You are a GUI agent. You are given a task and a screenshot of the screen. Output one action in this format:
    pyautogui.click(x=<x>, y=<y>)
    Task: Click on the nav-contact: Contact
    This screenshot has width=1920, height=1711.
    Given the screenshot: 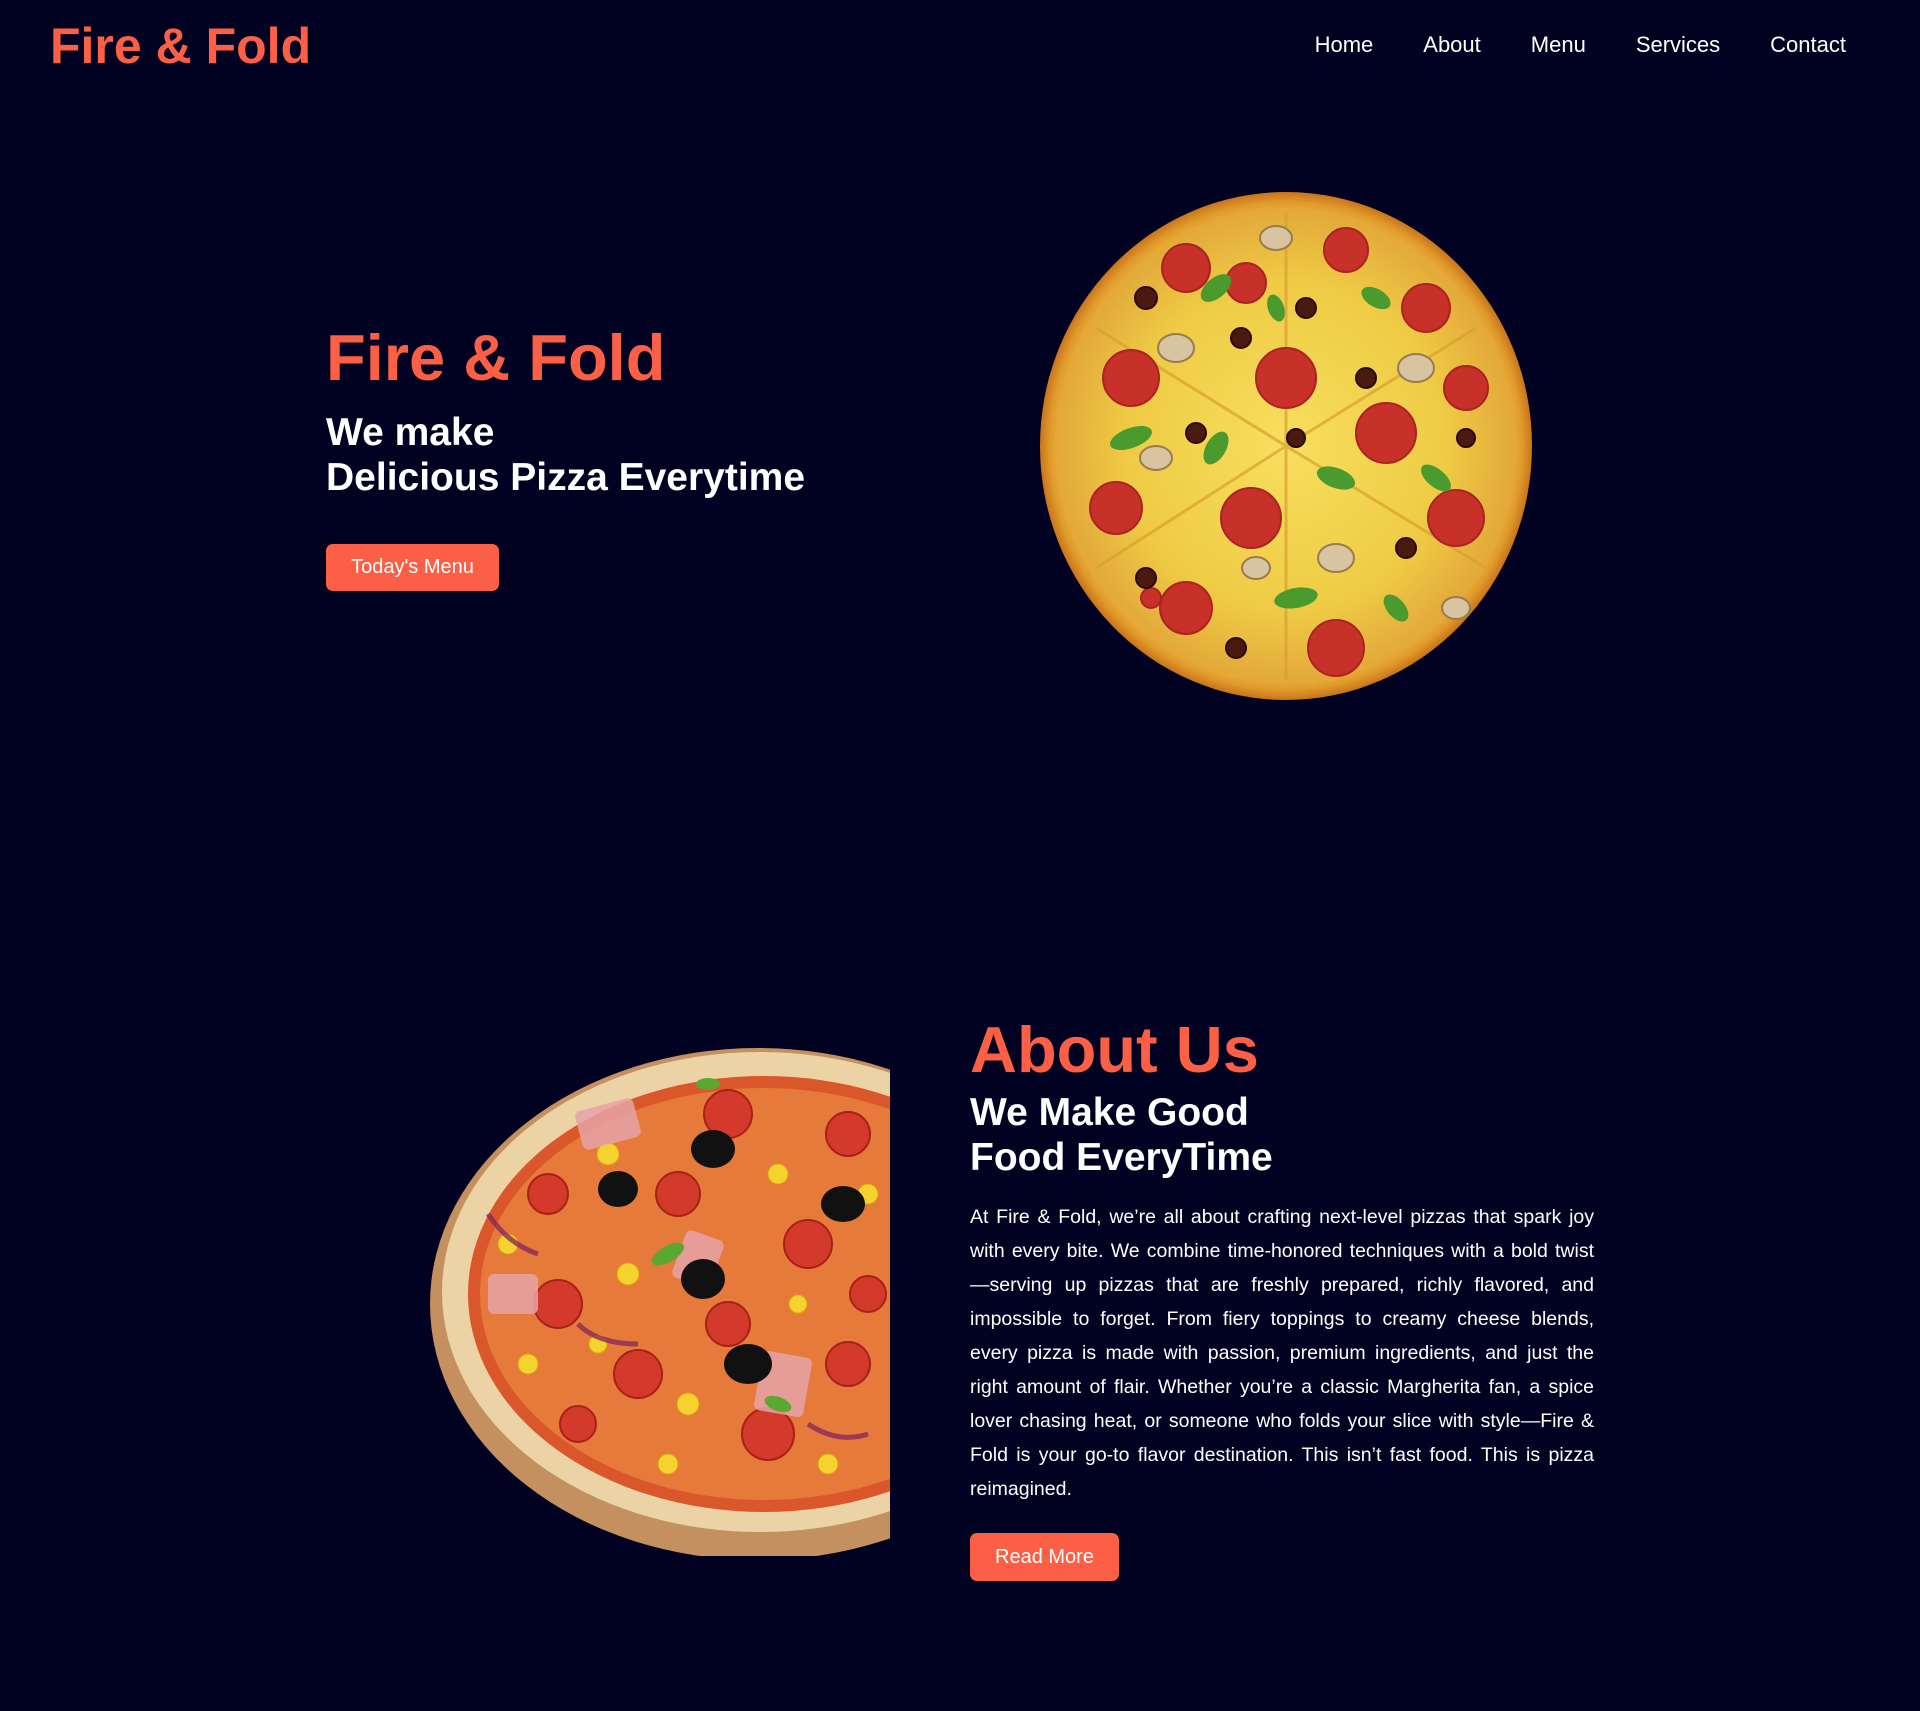 What is the action you would take?
    pyautogui.click(x=1808, y=45)
    